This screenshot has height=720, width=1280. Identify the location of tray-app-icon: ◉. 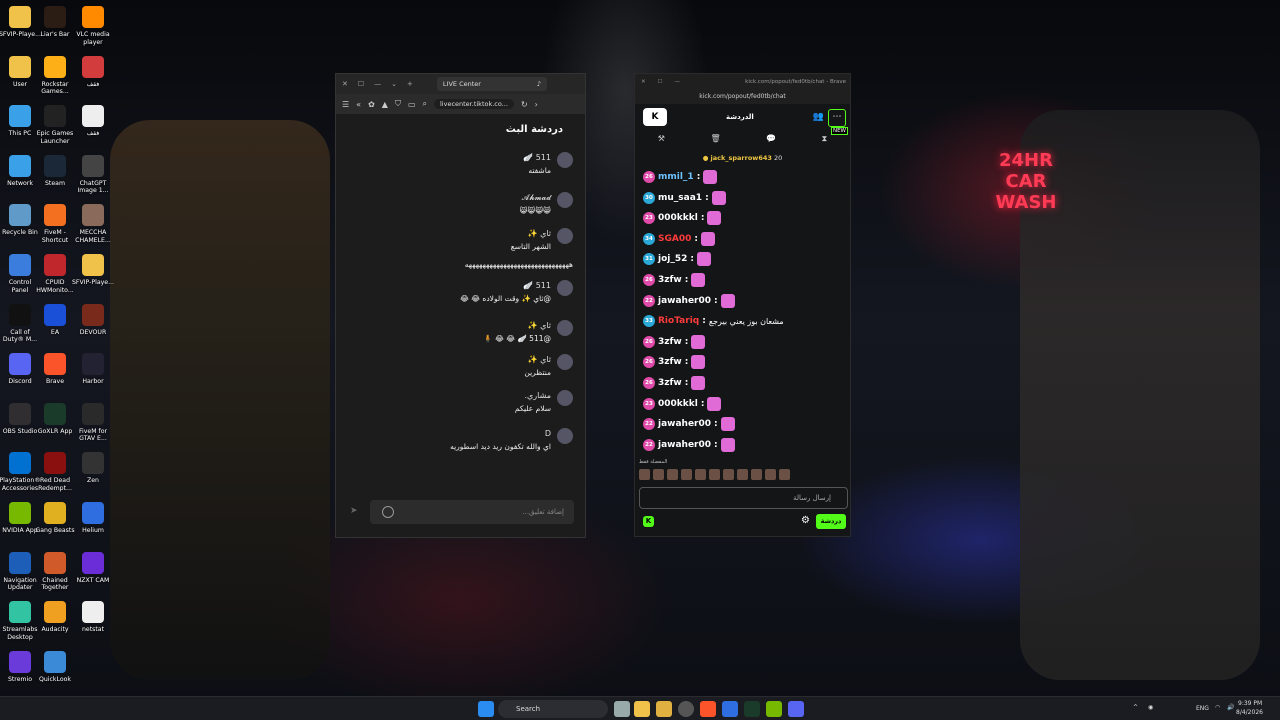
(1150, 707).